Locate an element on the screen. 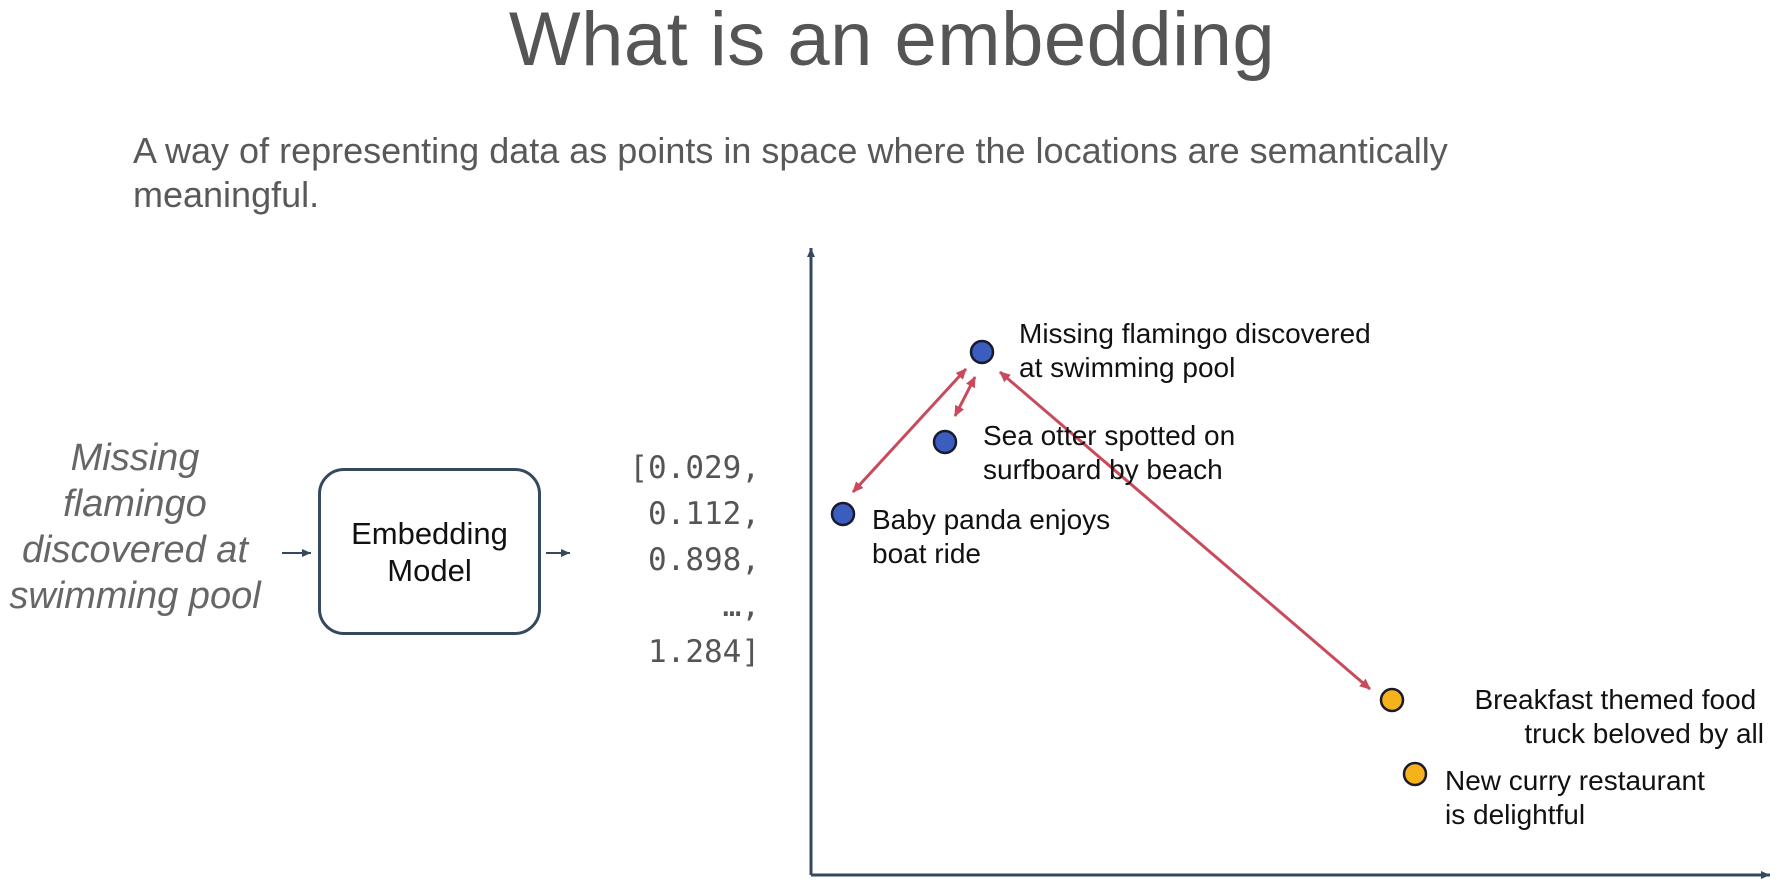 This screenshot has height=891, width=1784. label-line: boat ride is located at coordinates (926, 553).